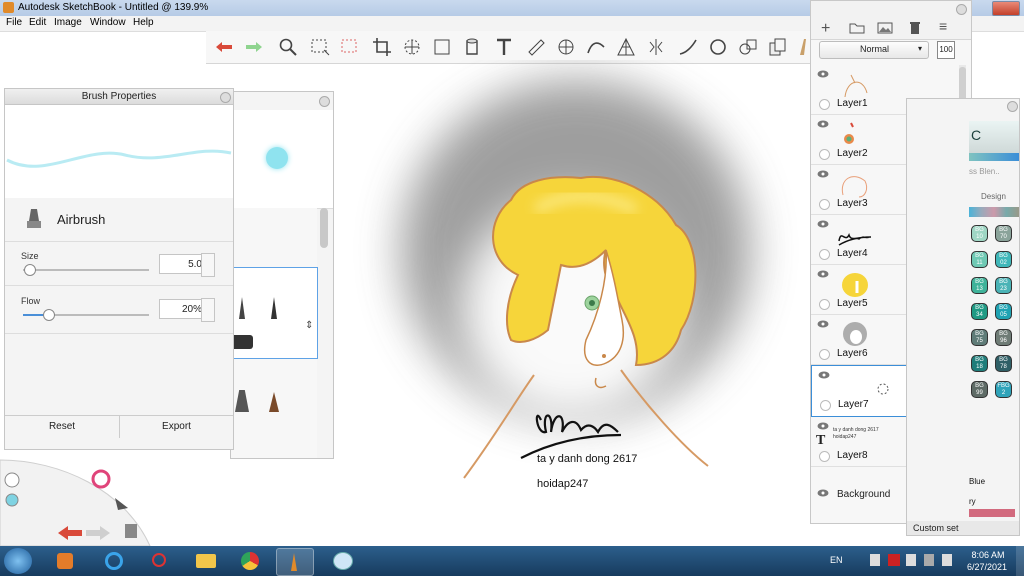 Image resolution: width=1024 pixels, height=576 pixels. Describe the element at coordinates (836, 560) in the screenshot. I see `language-indicator: EN` at that location.